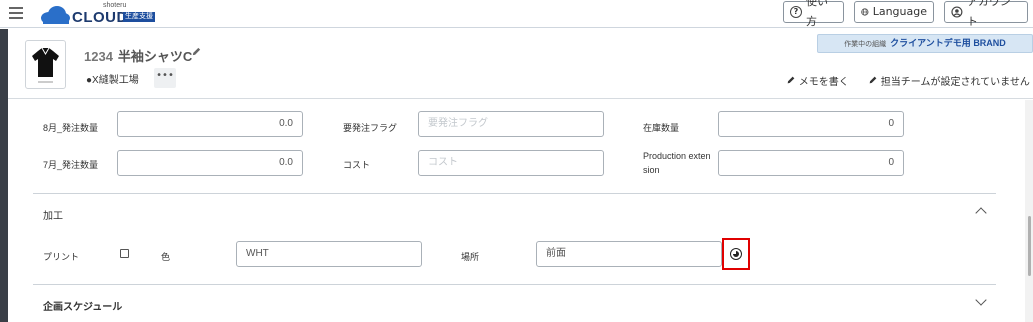 This screenshot has width=1033, height=322. I want to click on memo-label: メモを書く, so click(823, 82).